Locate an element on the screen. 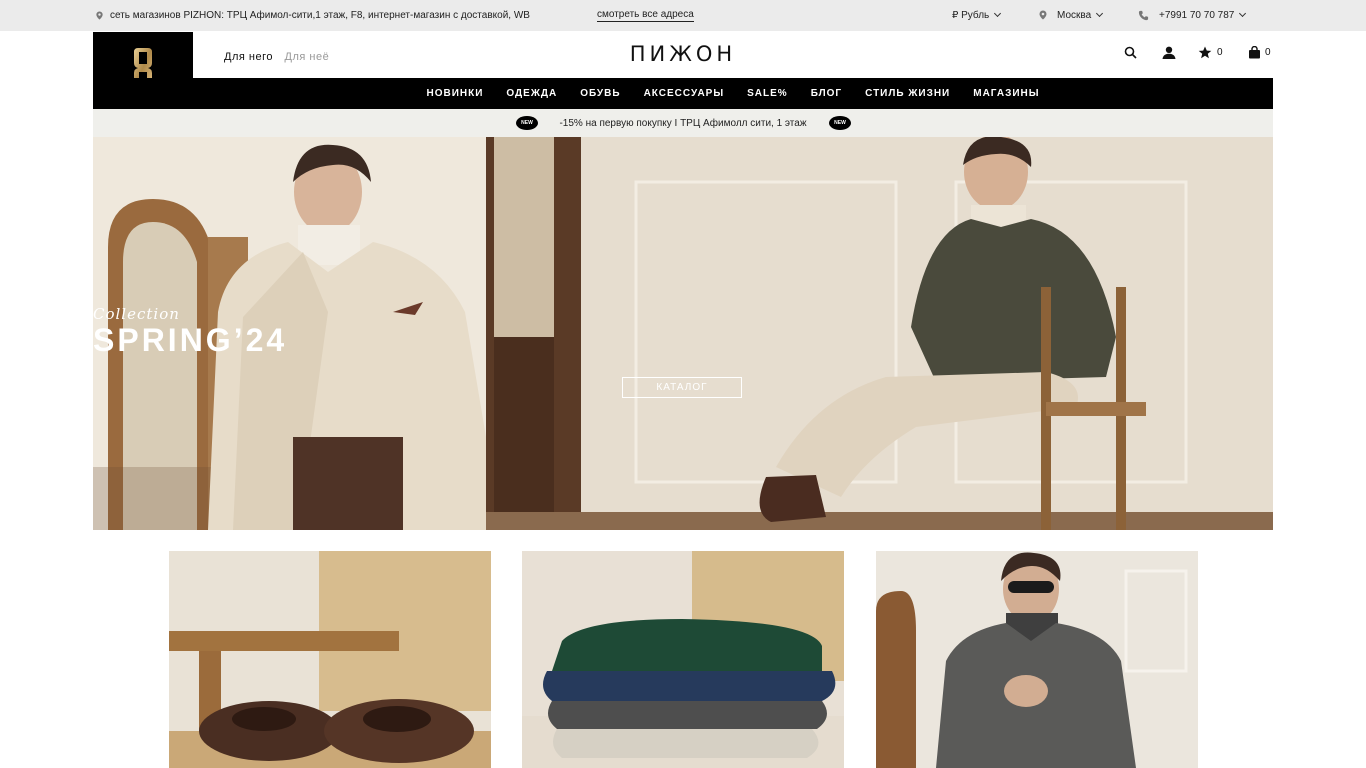 This screenshot has width=1366, height=768. phone-selector: +7991 70 70 787 is located at coordinates (1203, 15).